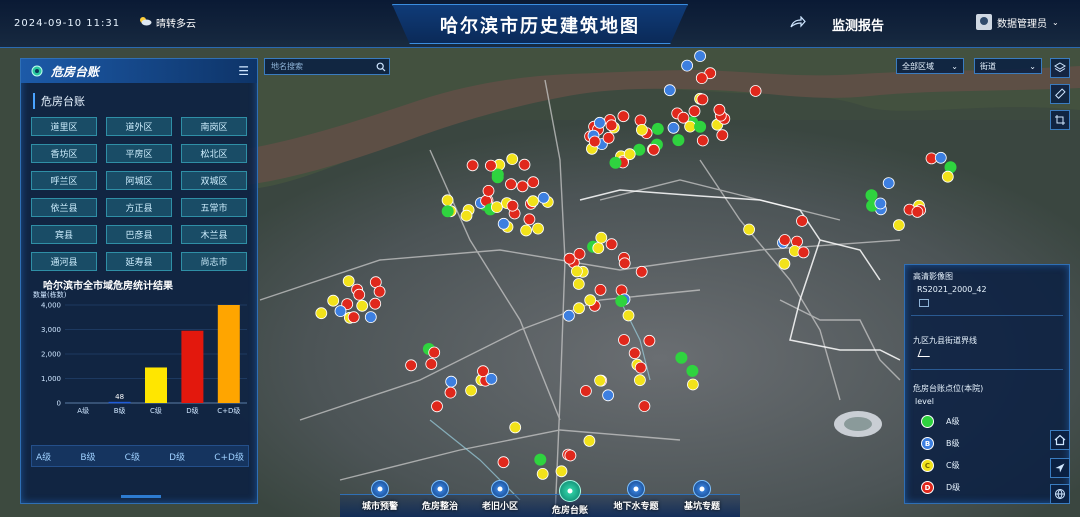 The width and height of the screenshot is (1080, 517). I want to click on place-search-box, so click(327, 66).